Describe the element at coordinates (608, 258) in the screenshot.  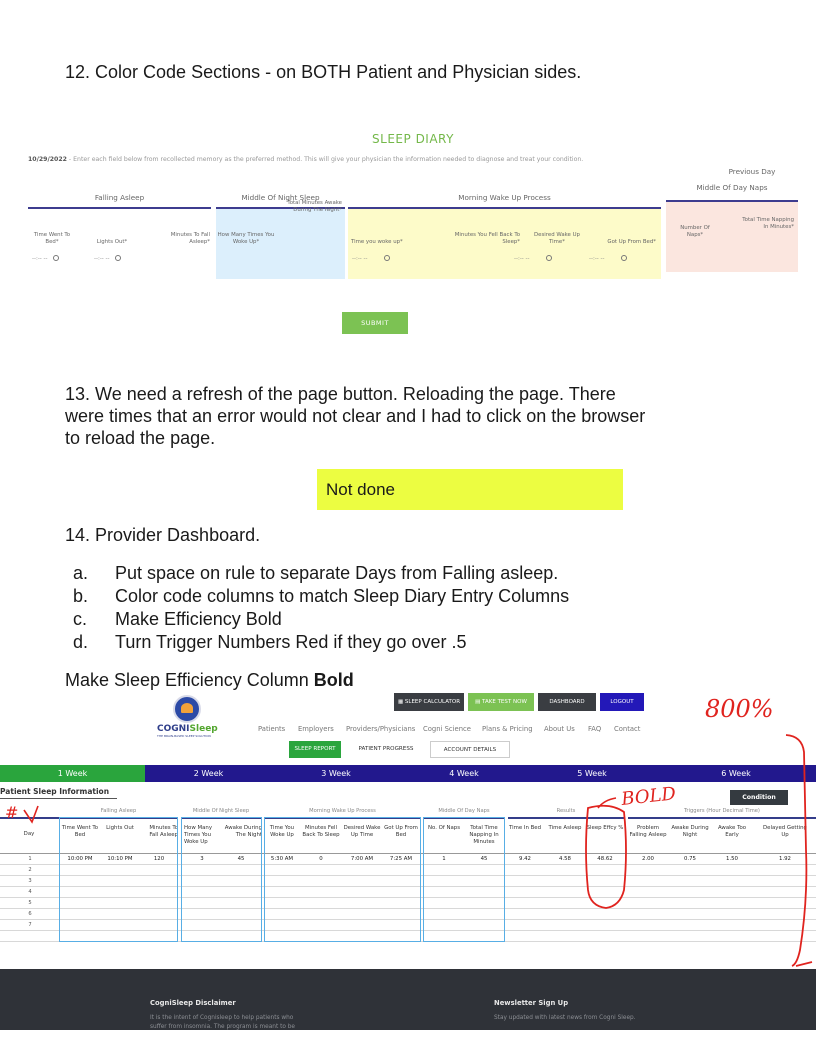
I see `got-up-from-bed-input: --:-- --` at that location.